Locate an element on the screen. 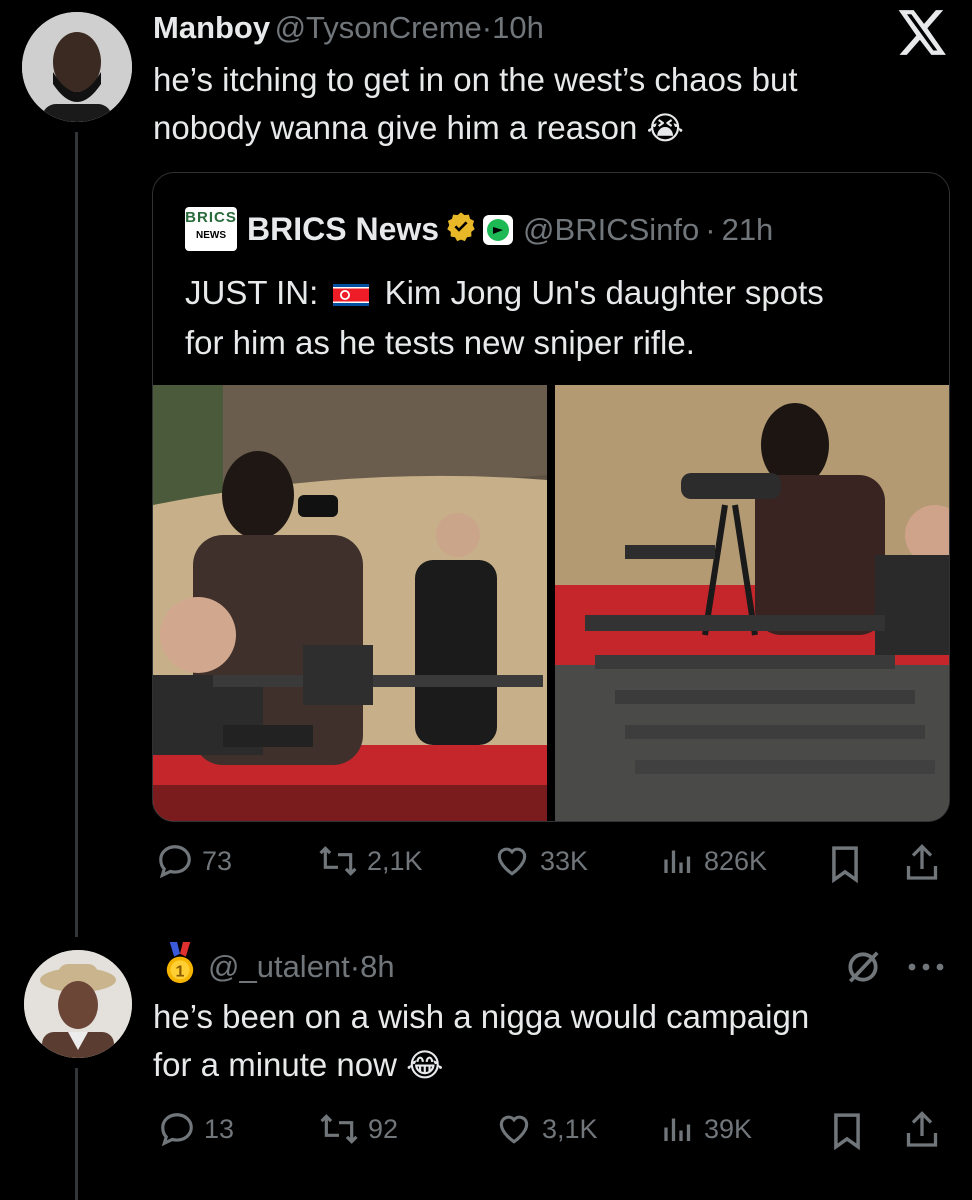 The image size is (972, 1200). x-logo-icon is located at coordinates (923, 35).